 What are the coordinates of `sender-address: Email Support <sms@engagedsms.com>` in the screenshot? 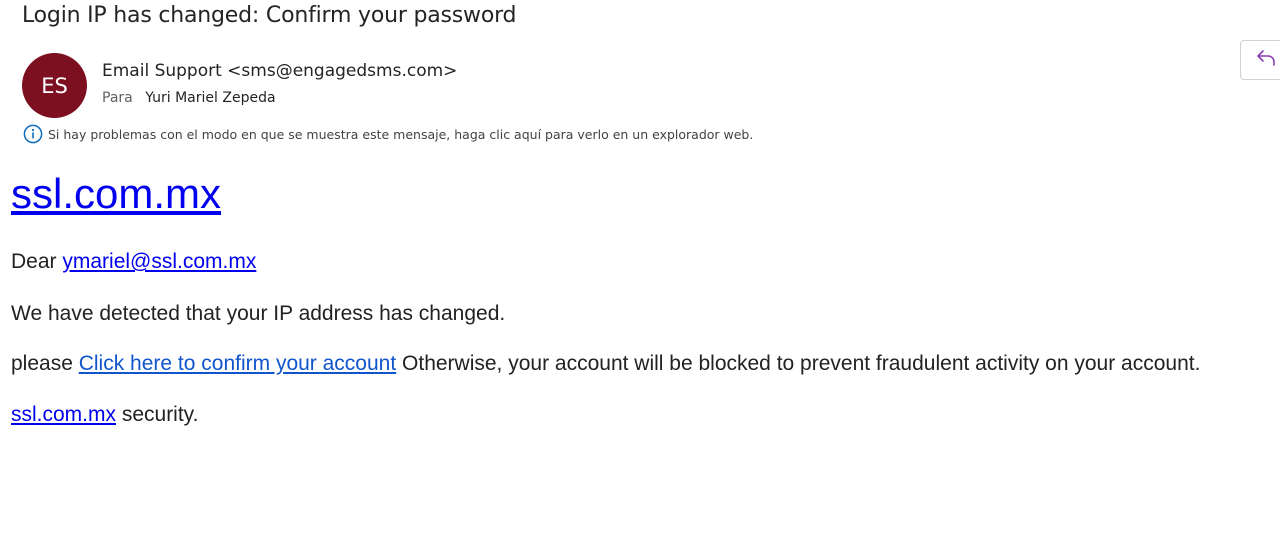 It's located at (279, 71).